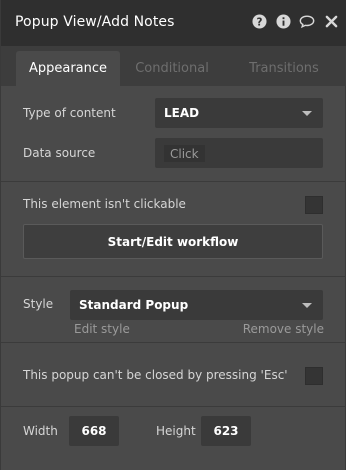 This screenshot has width=346, height=470. What do you see at coordinates (95, 22) in the screenshot?
I see `panel-title: Popup View/Add Notes` at bounding box center [95, 22].